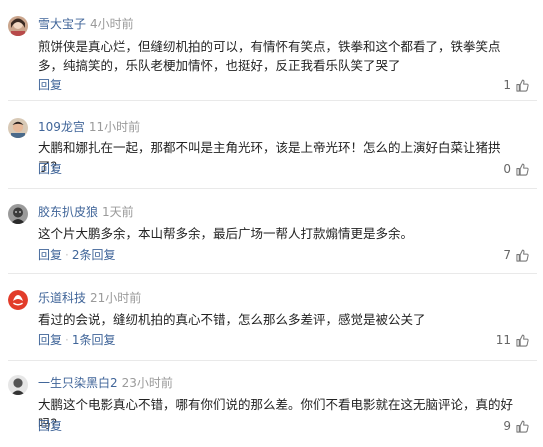  I want to click on comment-time: 4小时前, so click(112, 24).